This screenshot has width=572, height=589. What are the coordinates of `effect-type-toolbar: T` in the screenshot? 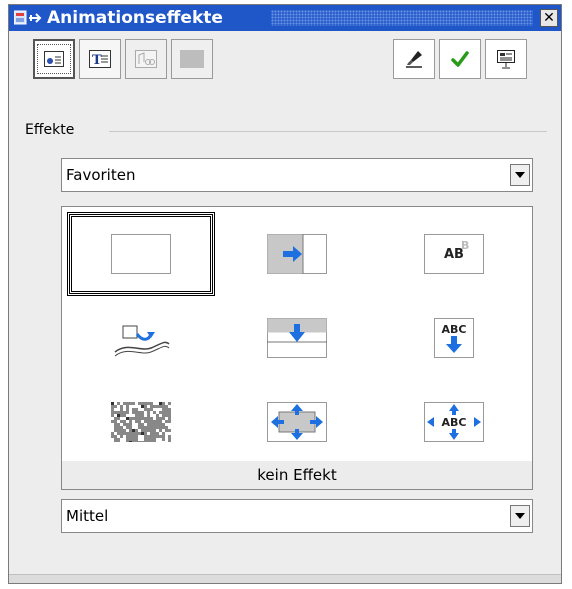 It's located at (125, 59).